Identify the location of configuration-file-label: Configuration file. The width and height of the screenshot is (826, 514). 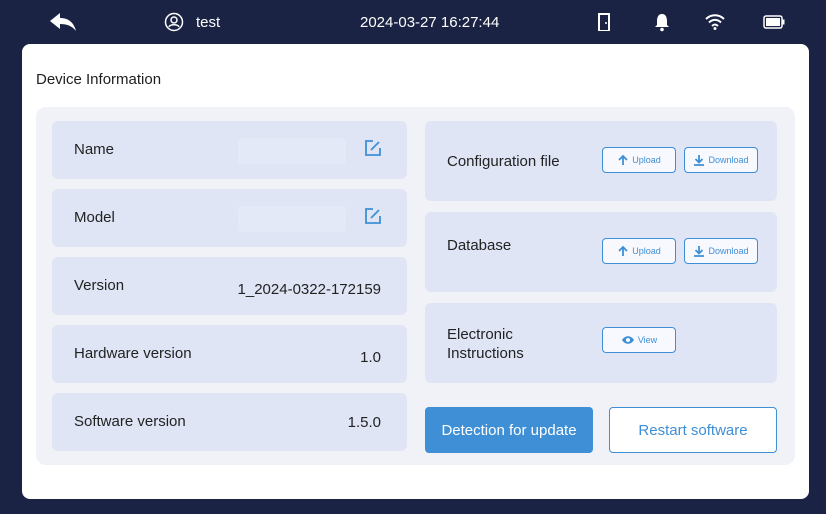
(503, 161).